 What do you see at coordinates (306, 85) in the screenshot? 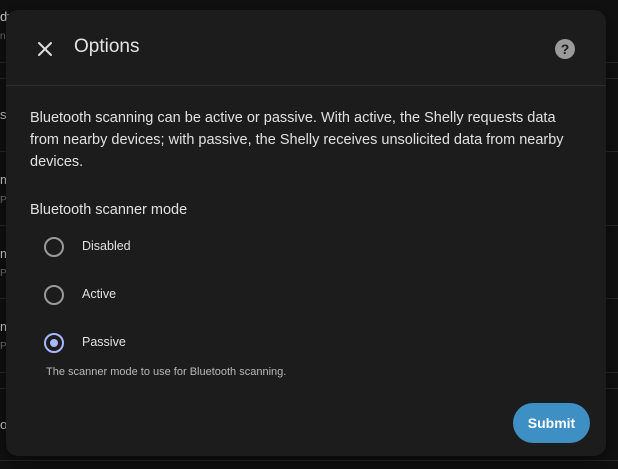
I see `header-divider` at bounding box center [306, 85].